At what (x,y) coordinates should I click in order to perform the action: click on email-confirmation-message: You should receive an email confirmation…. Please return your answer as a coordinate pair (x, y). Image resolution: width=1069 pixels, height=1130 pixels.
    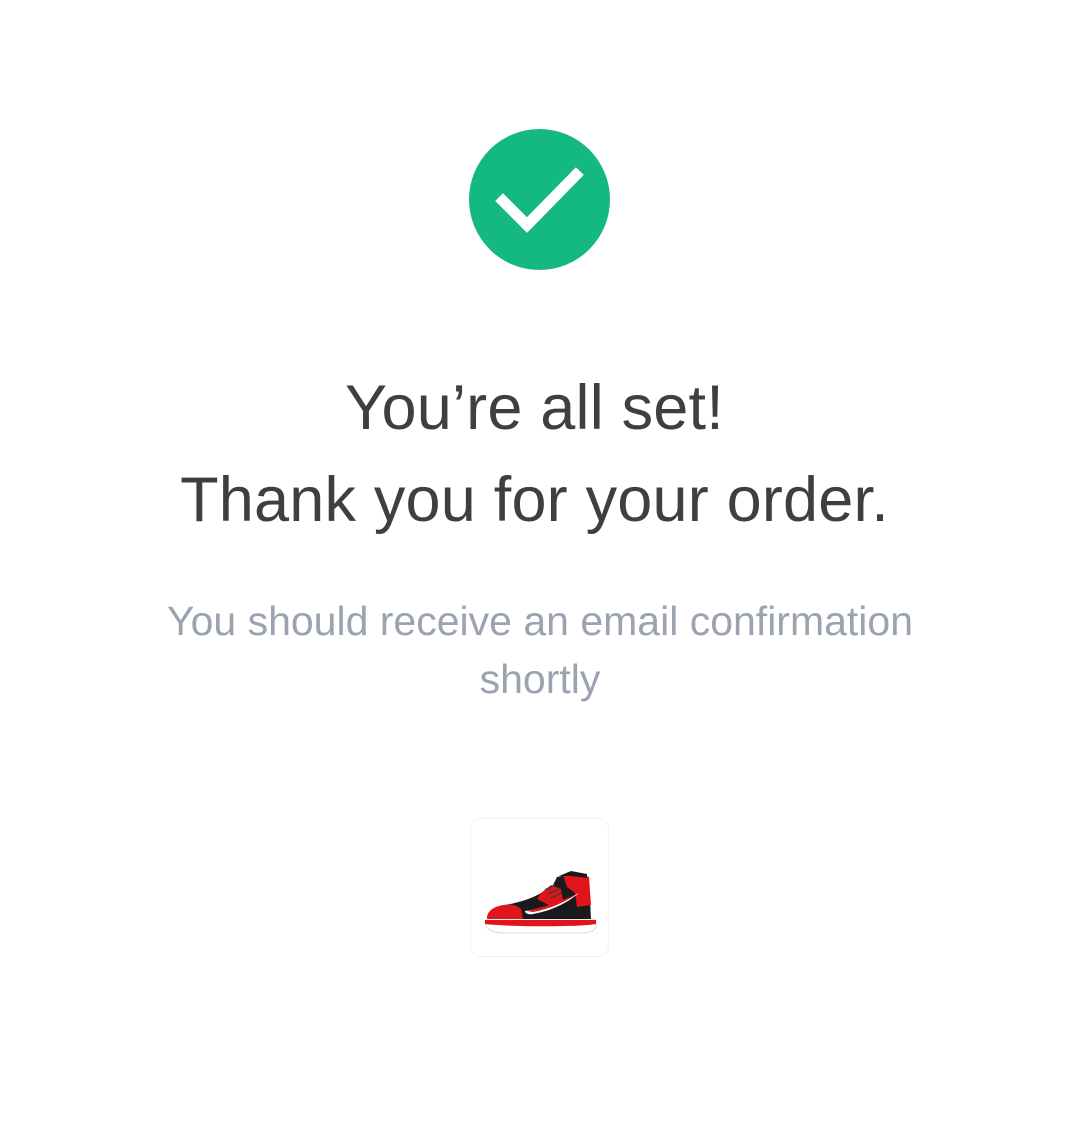
    Looking at the image, I should click on (540, 650).